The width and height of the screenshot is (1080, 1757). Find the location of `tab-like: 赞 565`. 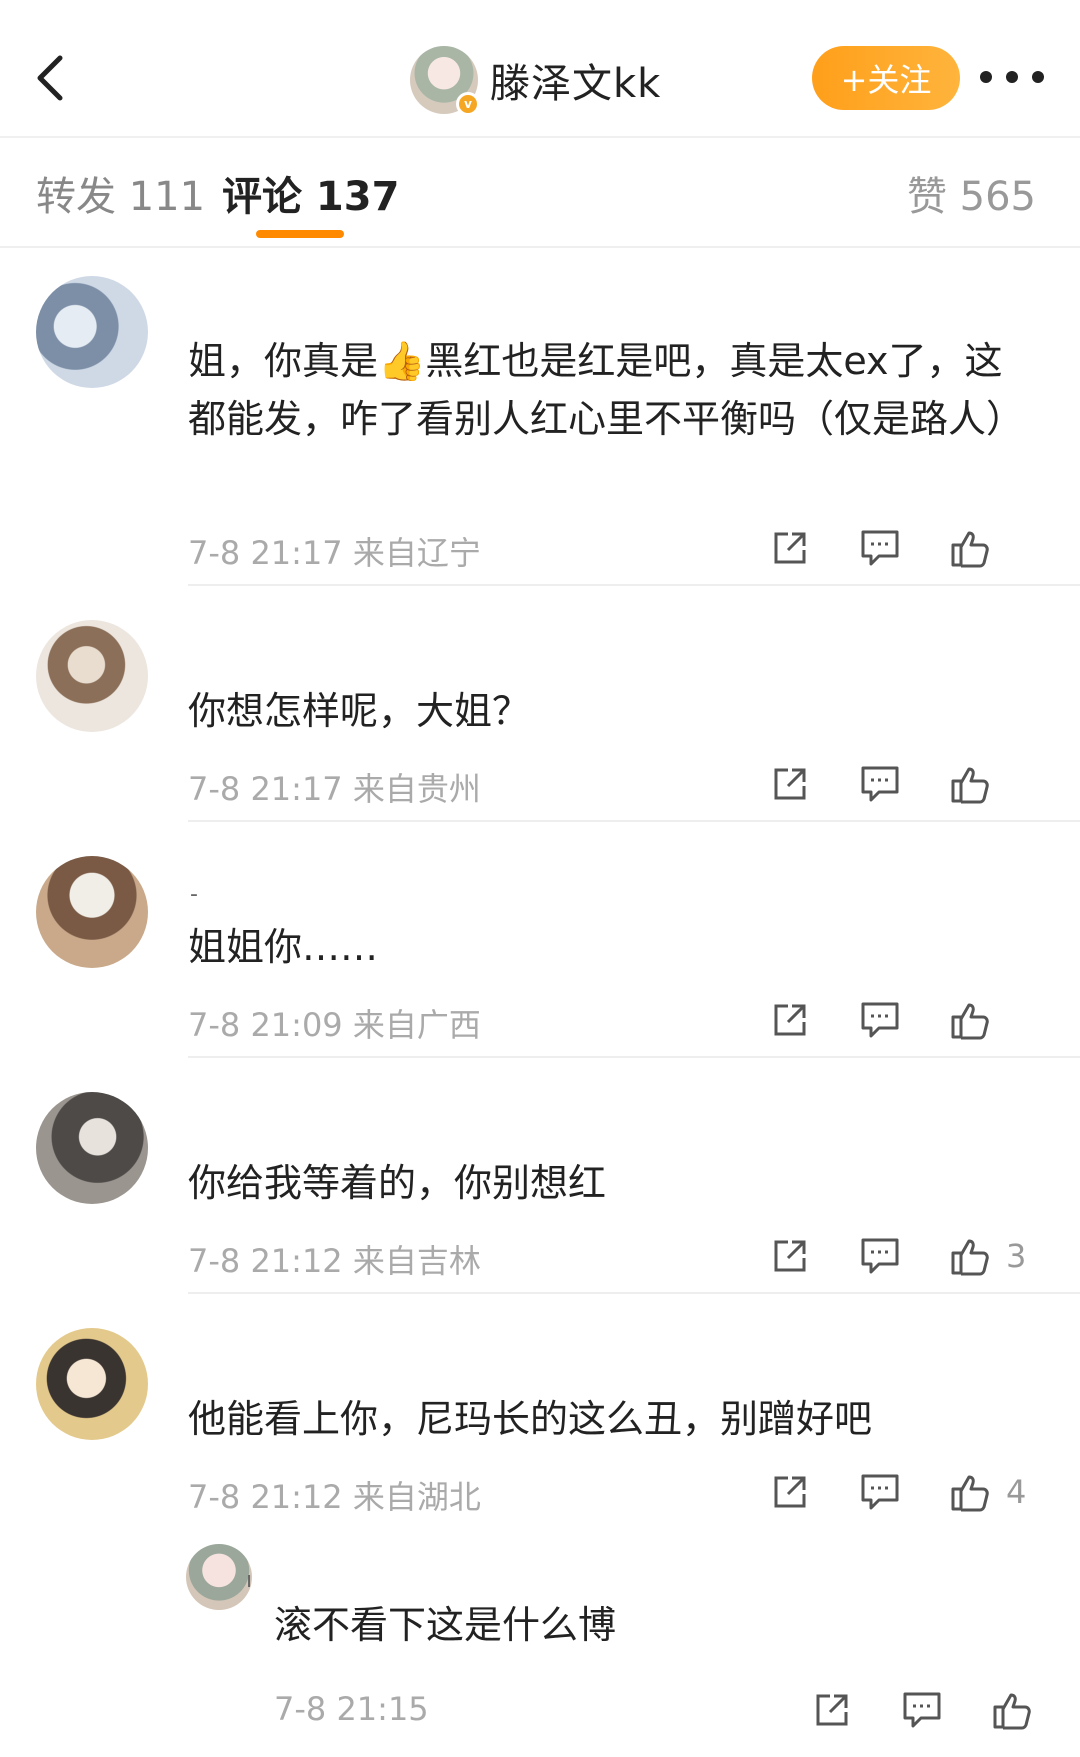

tab-like: 赞 565 is located at coordinates (971, 193).